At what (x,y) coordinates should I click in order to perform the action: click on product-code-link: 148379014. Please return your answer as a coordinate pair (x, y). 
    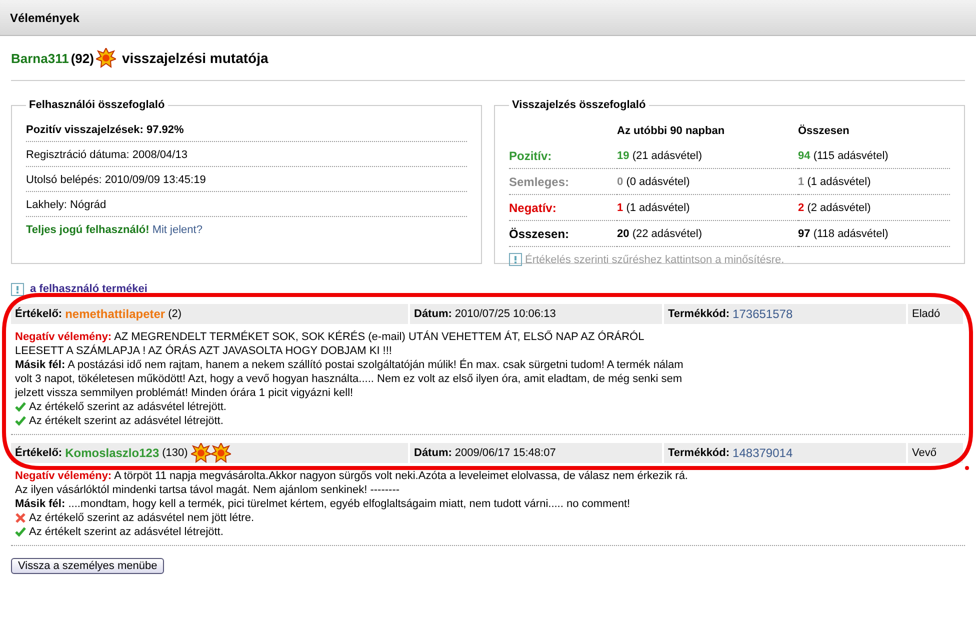
    Looking at the image, I should click on (762, 453).